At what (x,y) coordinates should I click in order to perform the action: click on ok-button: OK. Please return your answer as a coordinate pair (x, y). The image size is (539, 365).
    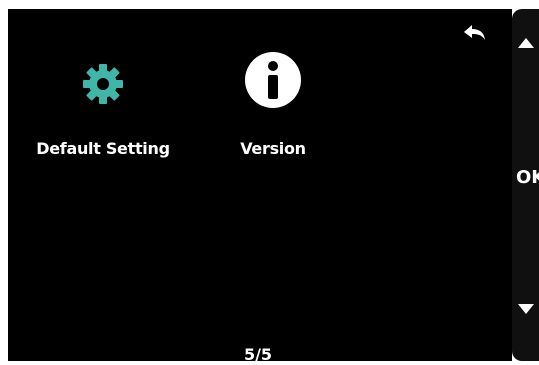
    Looking at the image, I should click on (527, 177).